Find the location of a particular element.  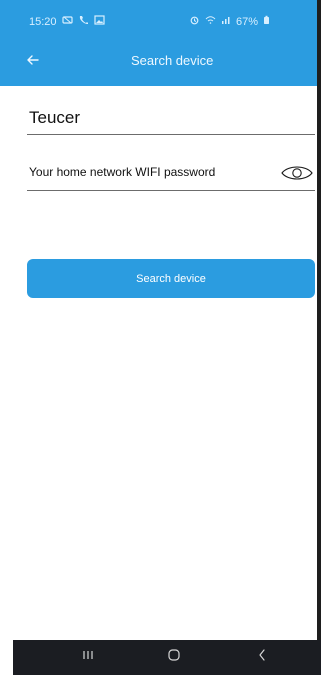

toggle-password-visibility-button is located at coordinates (297, 173).